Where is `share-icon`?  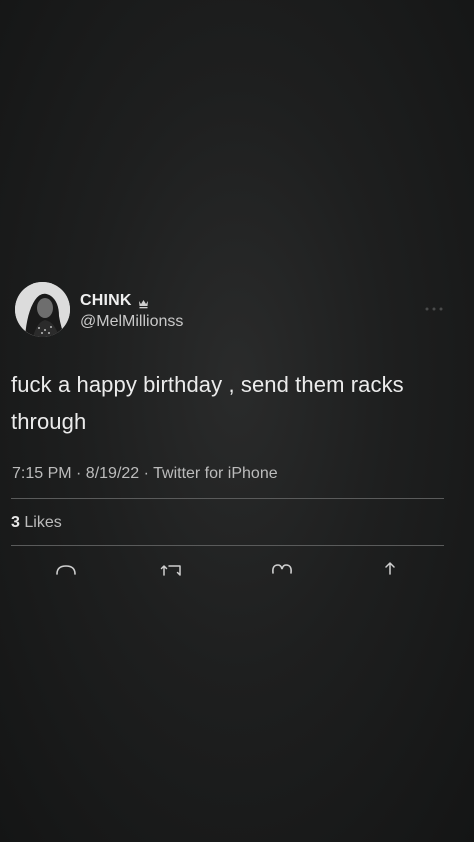 share-icon is located at coordinates (390, 568).